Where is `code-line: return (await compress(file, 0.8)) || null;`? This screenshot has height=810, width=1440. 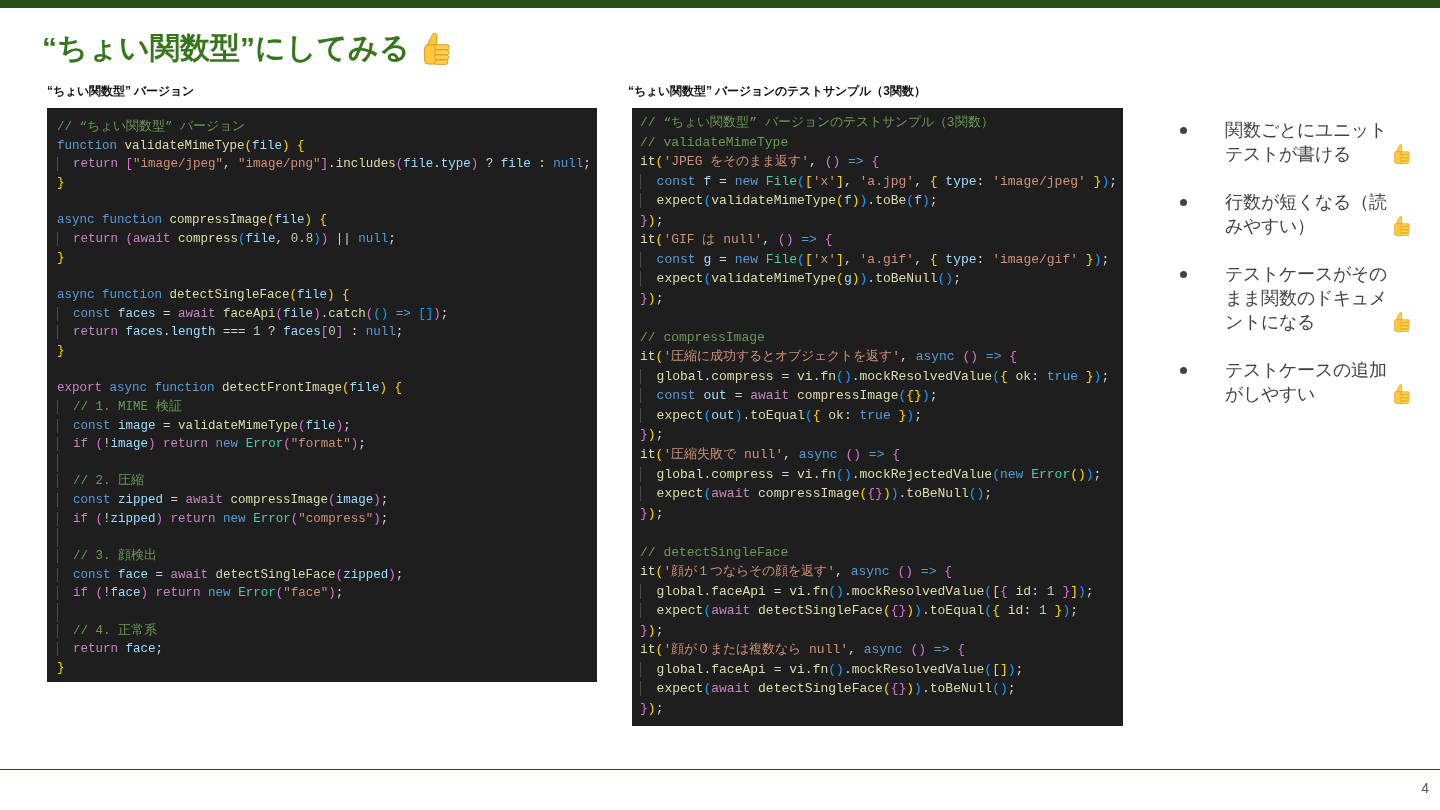 code-line: return (await compress(file, 0.8)) || null; is located at coordinates (226, 239).